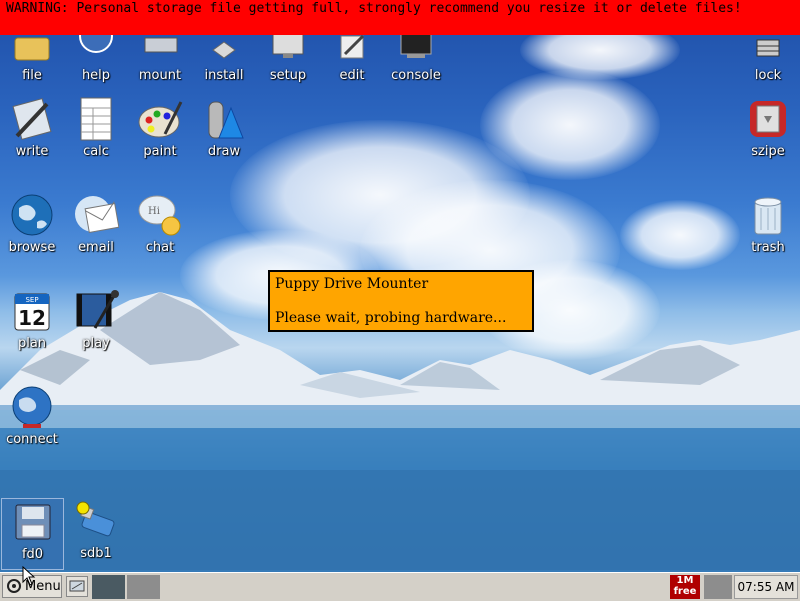 The height and width of the screenshot is (601, 800). Describe the element at coordinates (31, 300) in the screenshot. I see `calendar-month: SEP` at that location.